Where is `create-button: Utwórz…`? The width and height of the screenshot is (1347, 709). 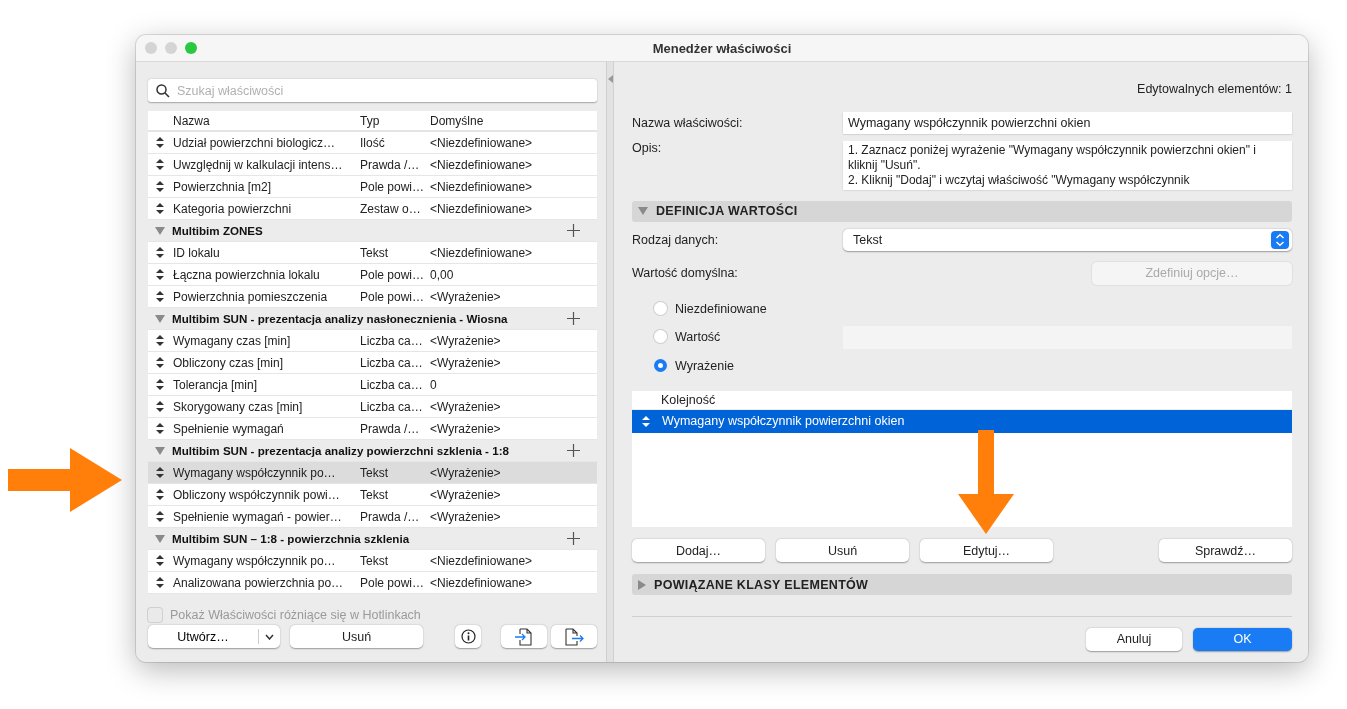 create-button: Utwórz… is located at coordinates (214, 636).